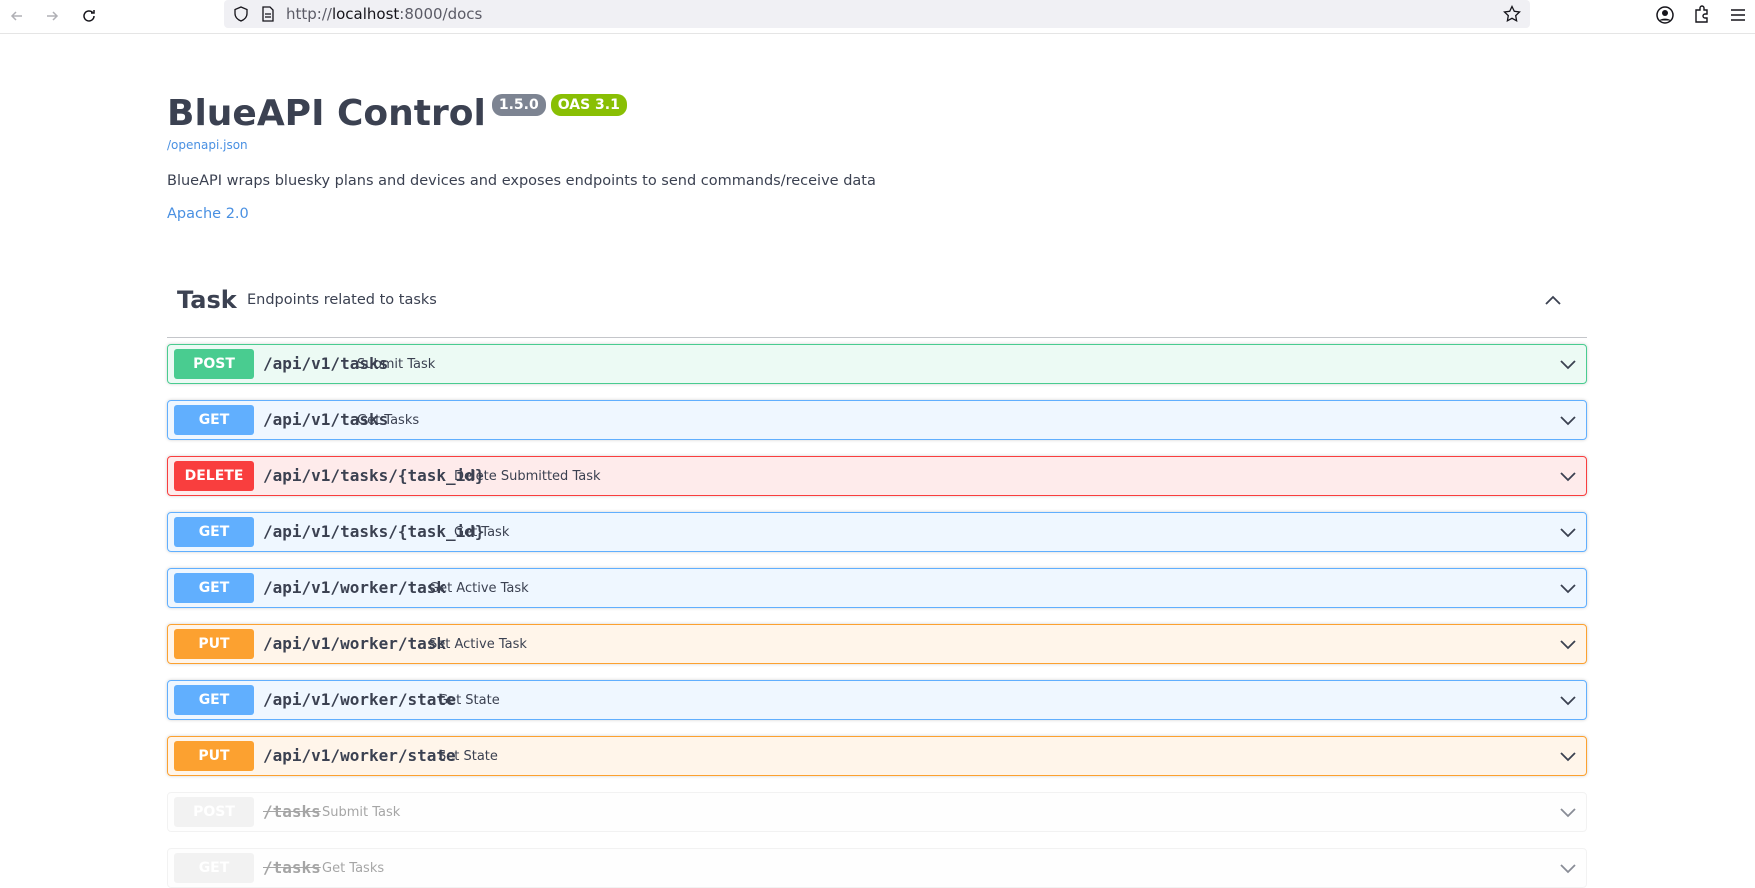  I want to click on tag-name: Task, so click(207, 300).